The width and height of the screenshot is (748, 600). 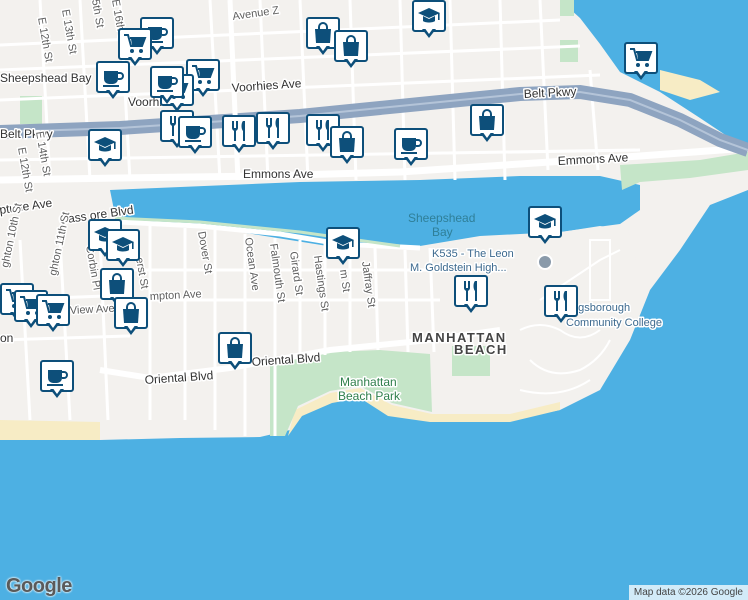 What do you see at coordinates (569, 51) in the screenshot?
I see `park-green-ne` at bounding box center [569, 51].